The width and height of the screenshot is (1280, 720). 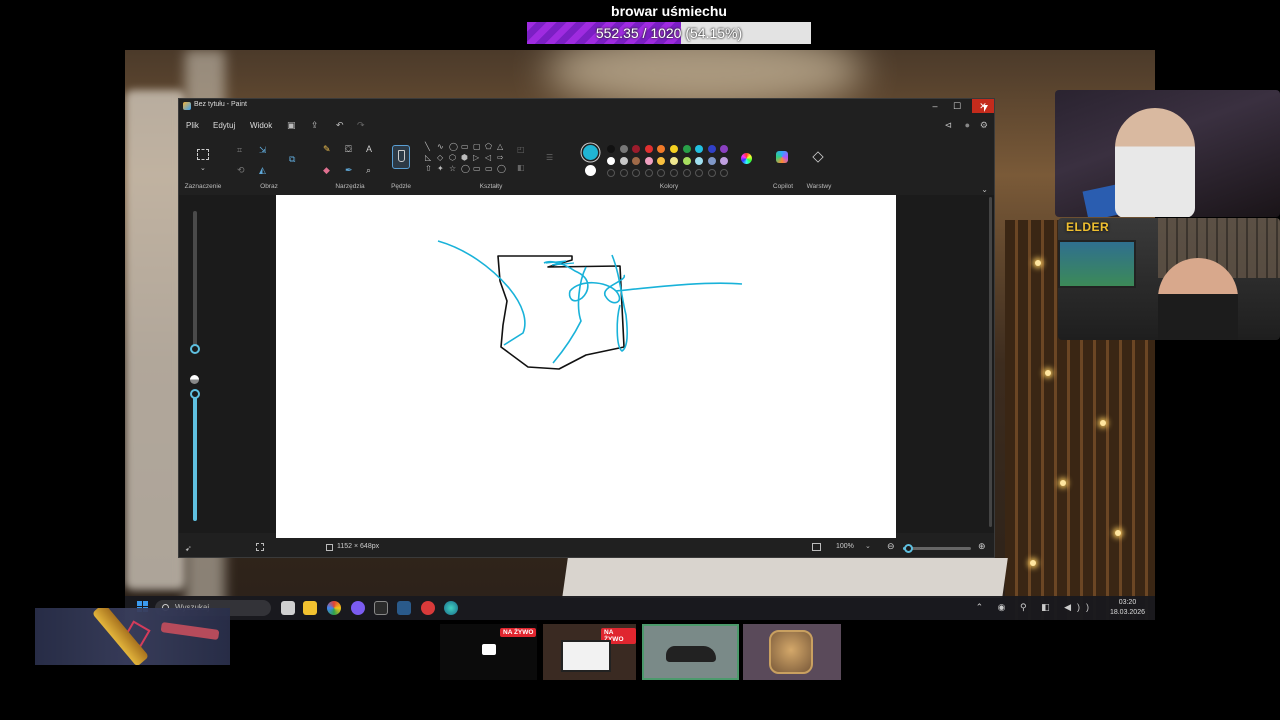 What do you see at coordinates (310, 608) in the screenshot?
I see `file-explorer-icon` at bounding box center [310, 608].